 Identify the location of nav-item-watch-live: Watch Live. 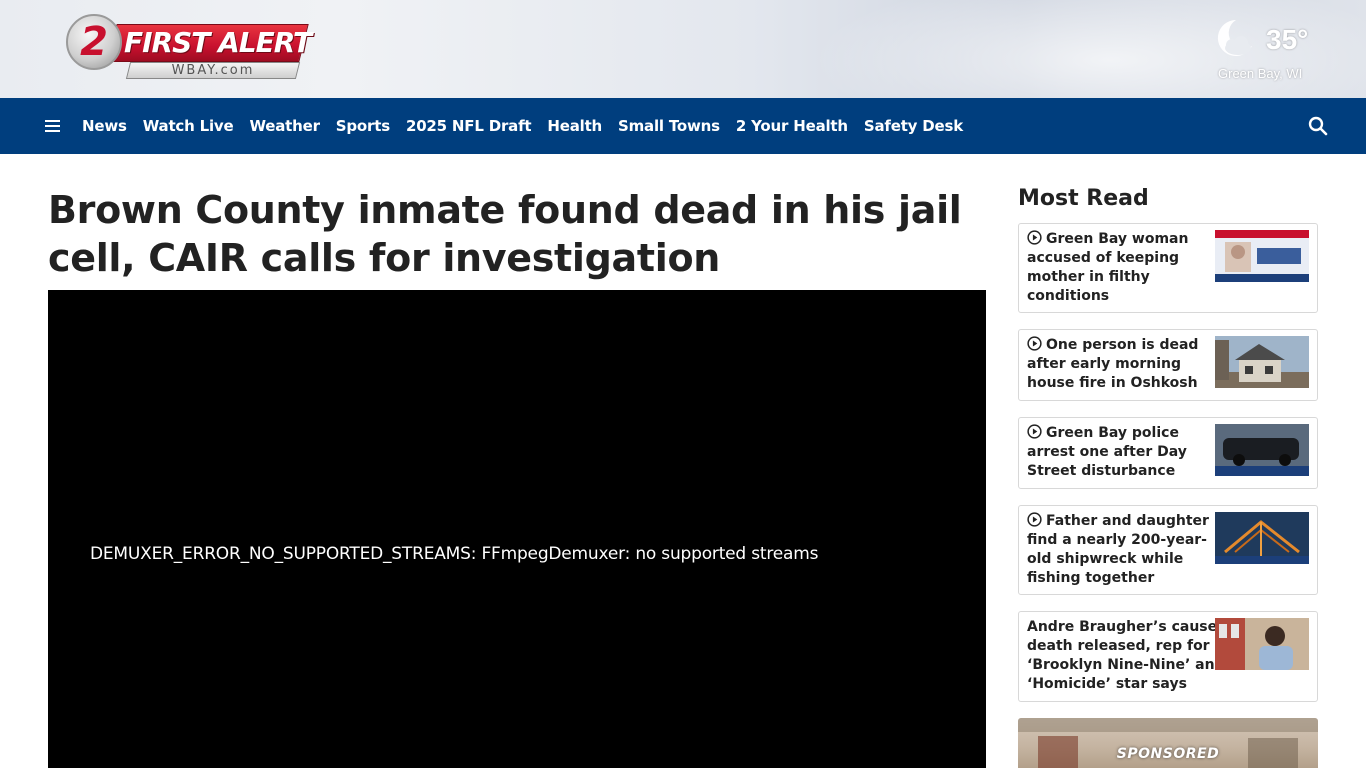
(188, 126).